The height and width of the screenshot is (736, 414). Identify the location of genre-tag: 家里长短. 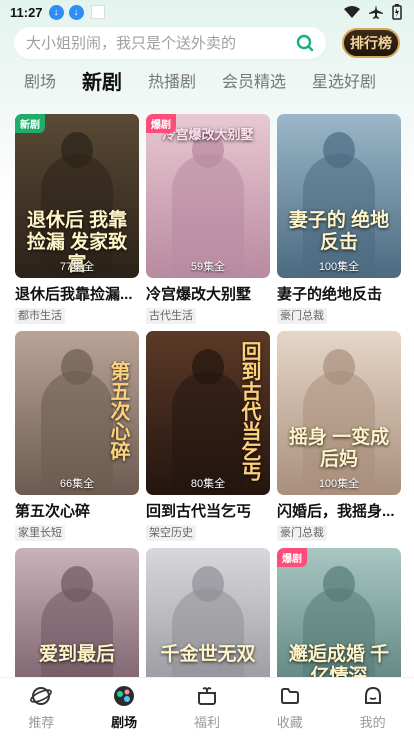
(40, 533).